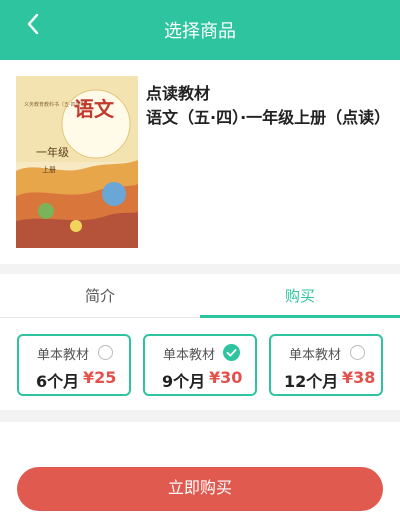 The image size is (400, 527). I want to click on product-type-label: 点读教材, so click(178, 93).